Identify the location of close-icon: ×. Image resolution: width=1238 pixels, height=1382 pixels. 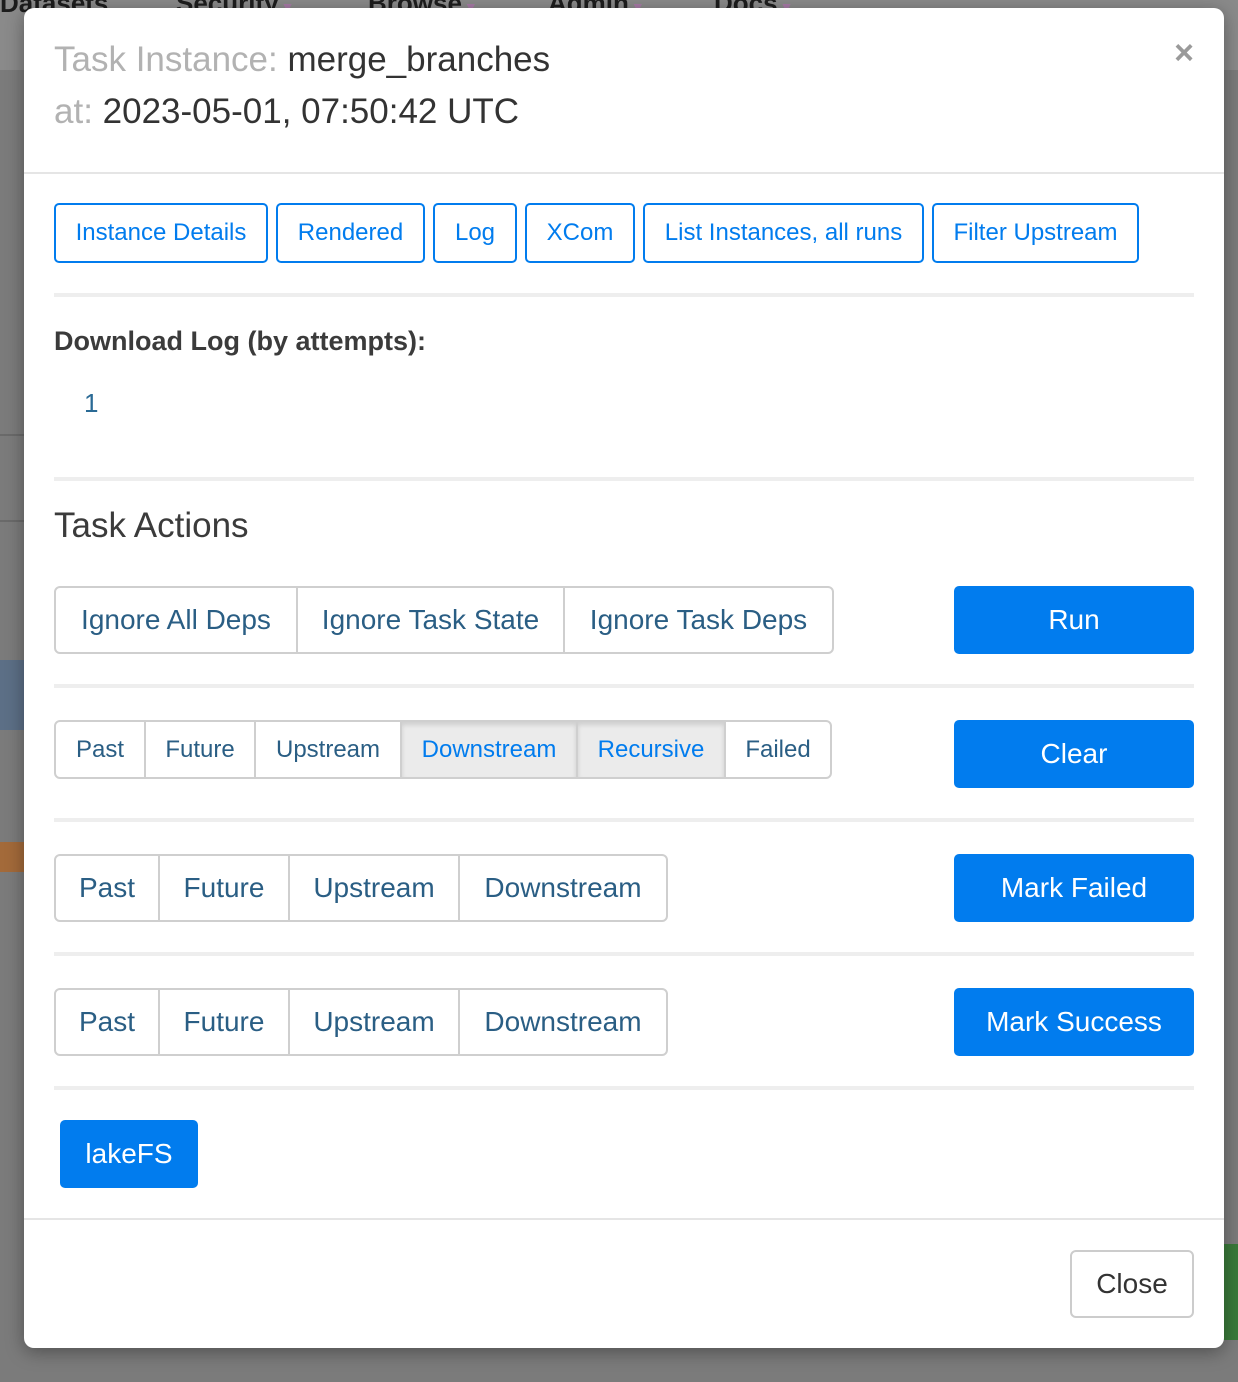
(1184, 53).